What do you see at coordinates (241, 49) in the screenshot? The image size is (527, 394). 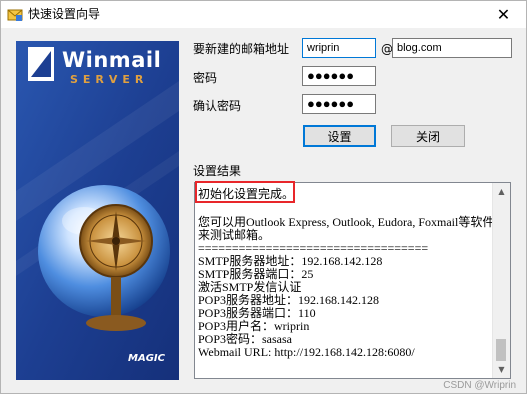 I see `email-address-label: 要新建的邮箱地址` at bounding box center [241, 49].